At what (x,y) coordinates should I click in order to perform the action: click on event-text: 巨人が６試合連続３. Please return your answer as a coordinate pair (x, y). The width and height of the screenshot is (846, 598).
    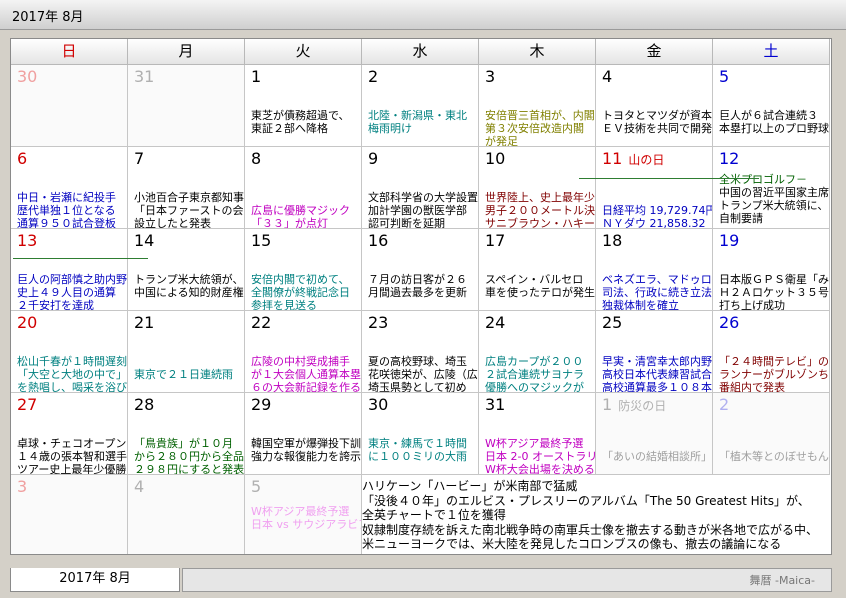
    Looking at the image, I should click on (768, 115).